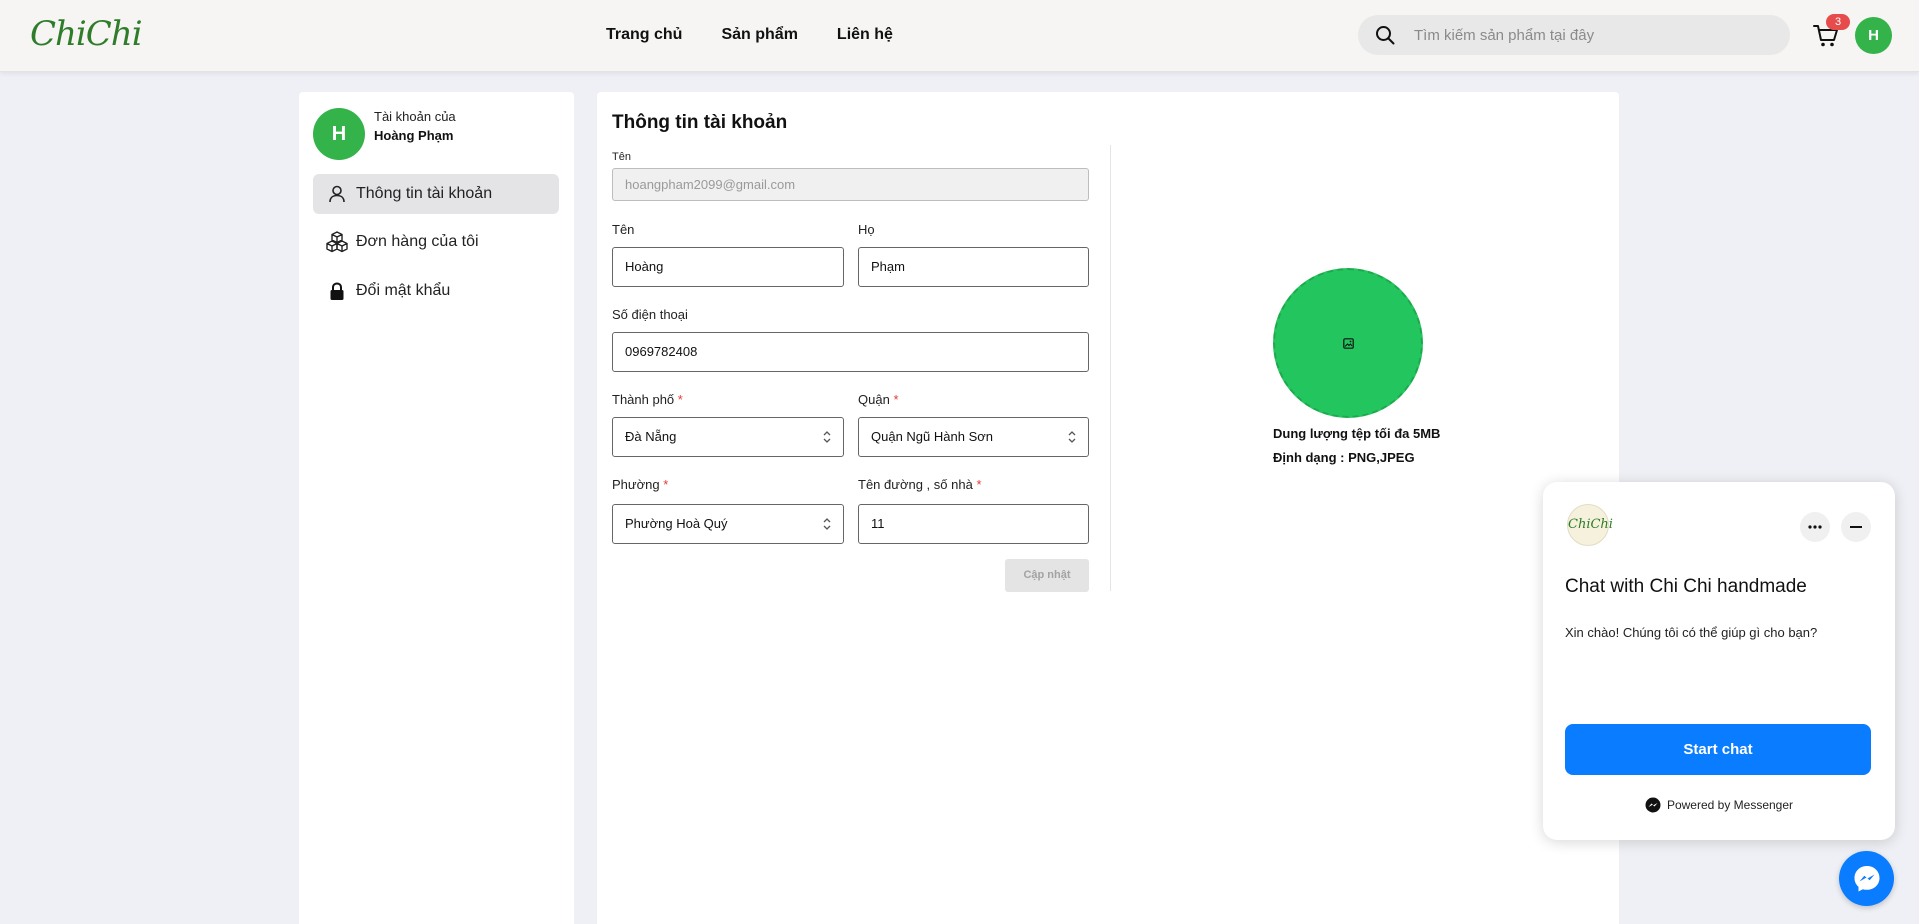 Image resolution: width=1919 pixels, height=924 pixels. Describe the element at coordinates (959, 36) in the screenshot. I see `top-header: ChiChi Trang chủ Sản phẩm Liên hệ 3 H` at that location.